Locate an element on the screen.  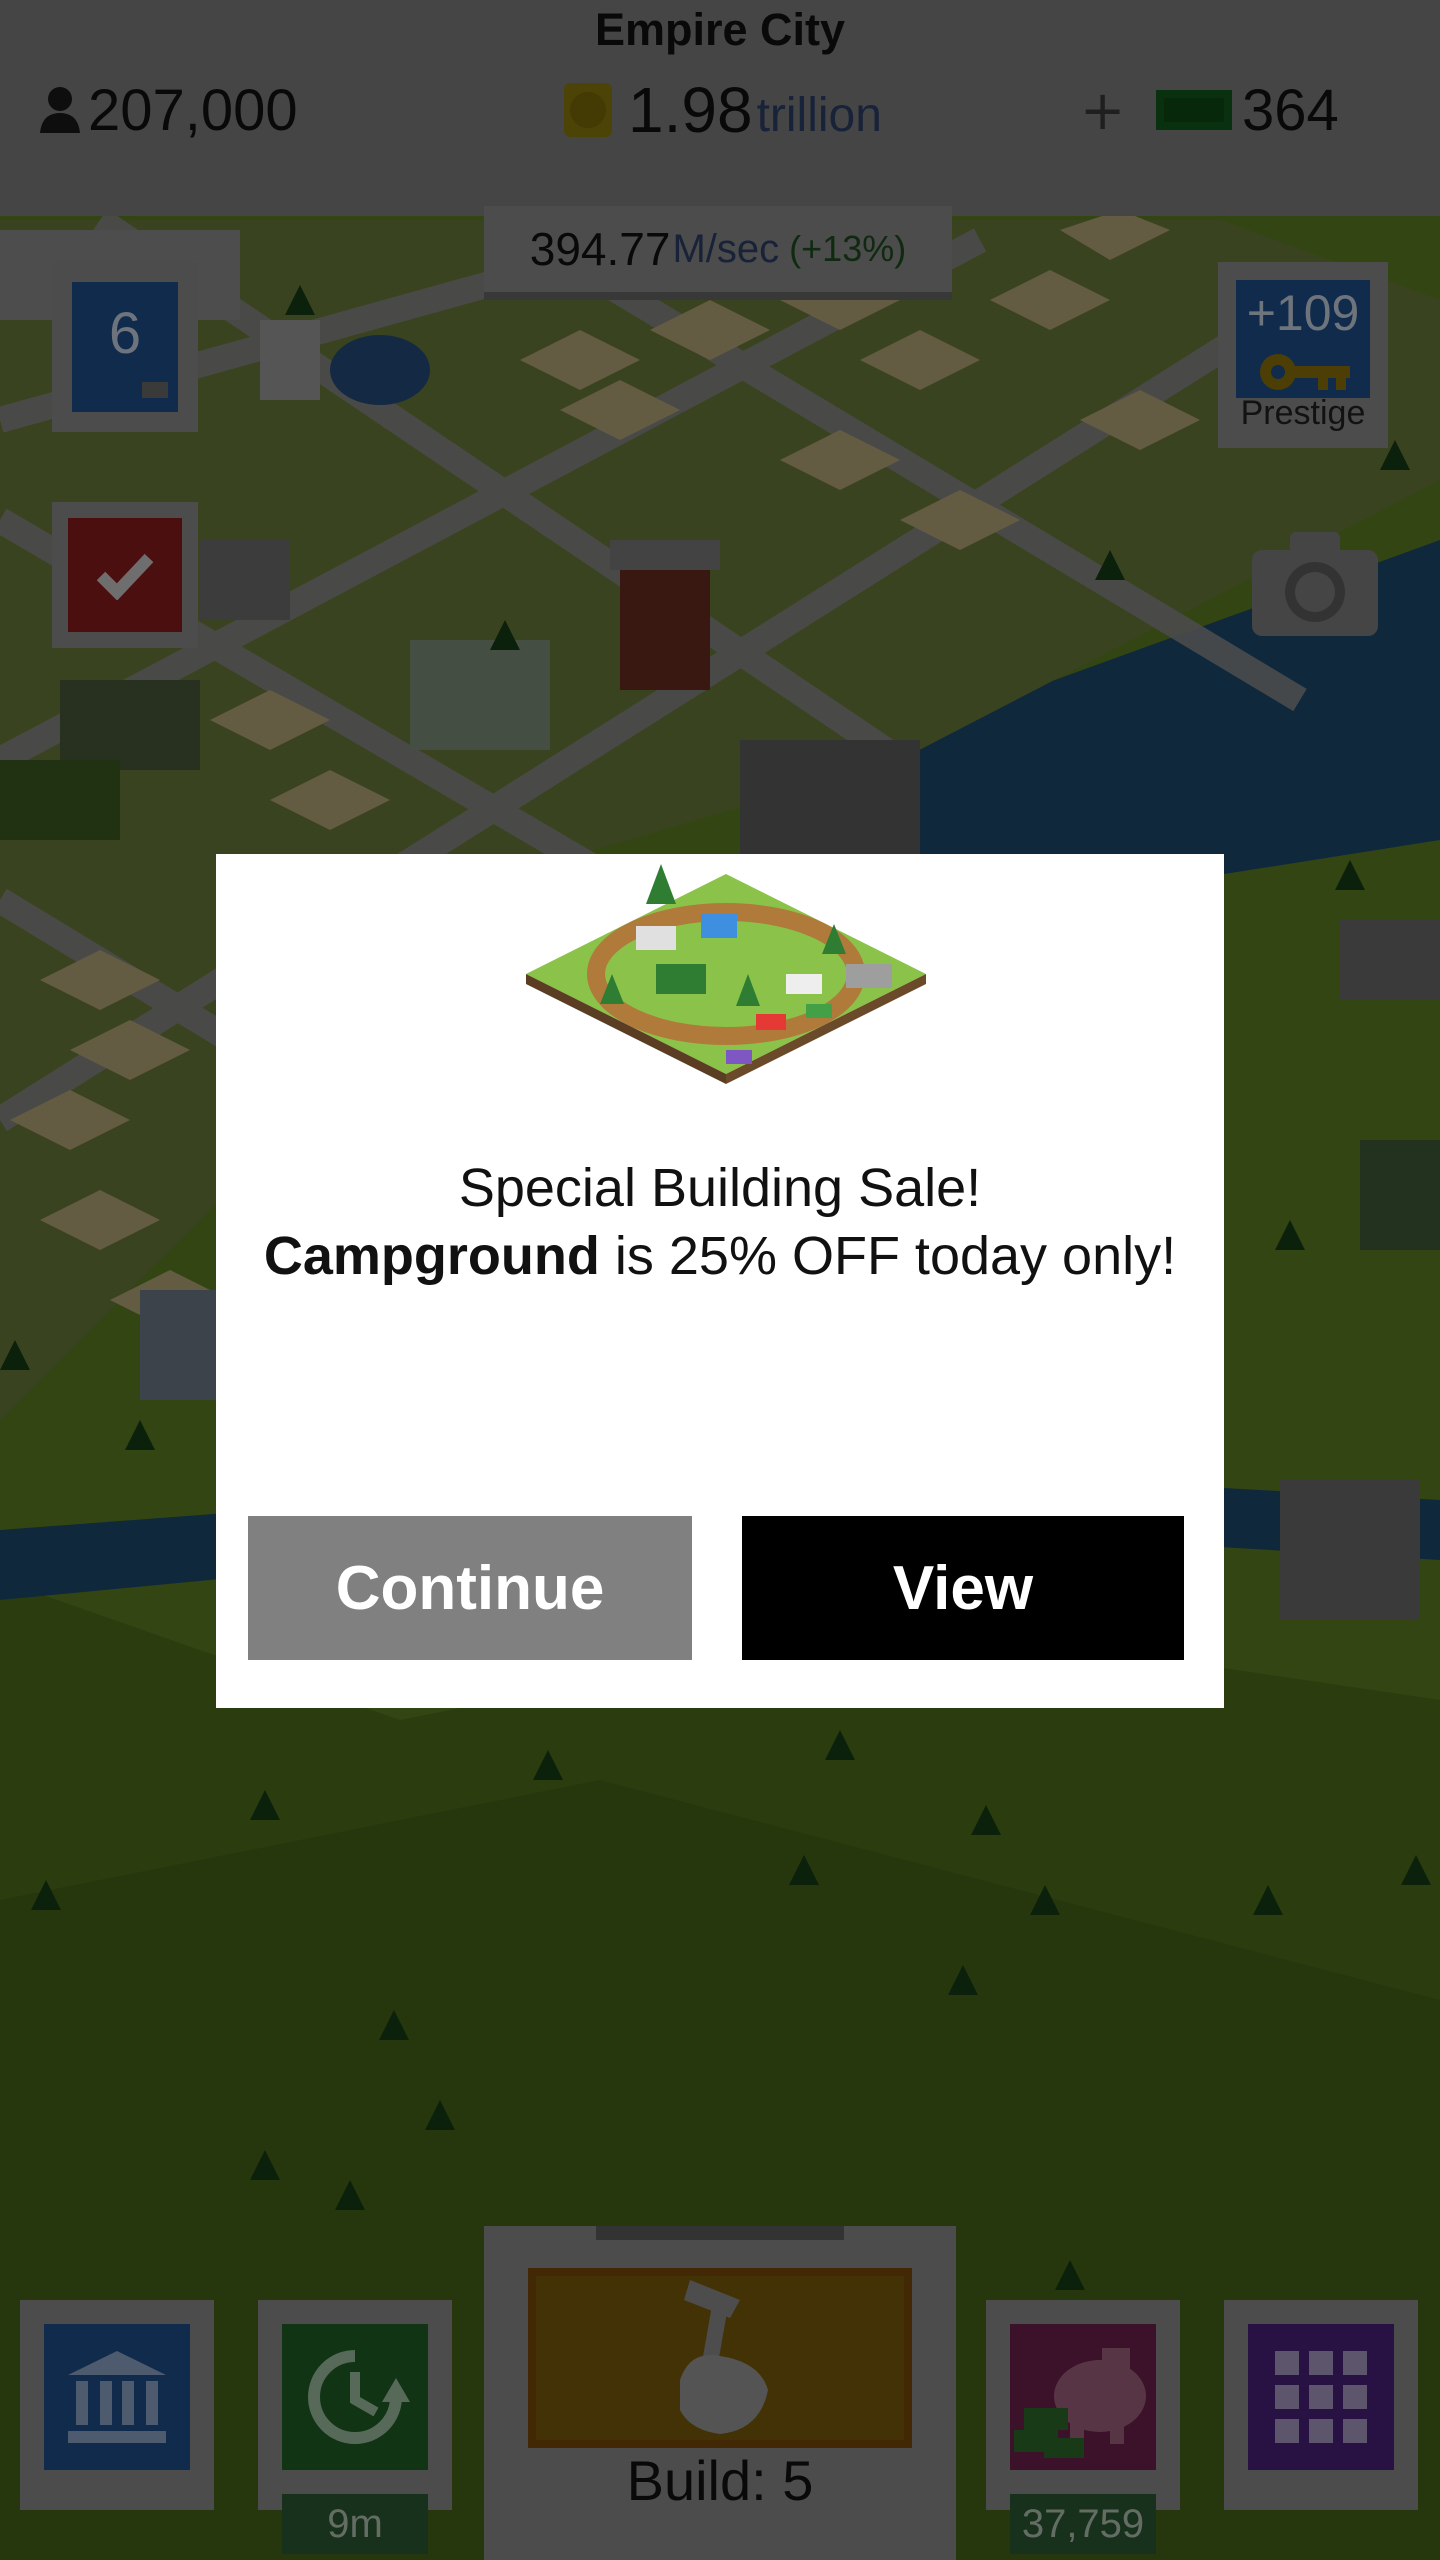
view-button: View is located at coordinates (963, 1588).